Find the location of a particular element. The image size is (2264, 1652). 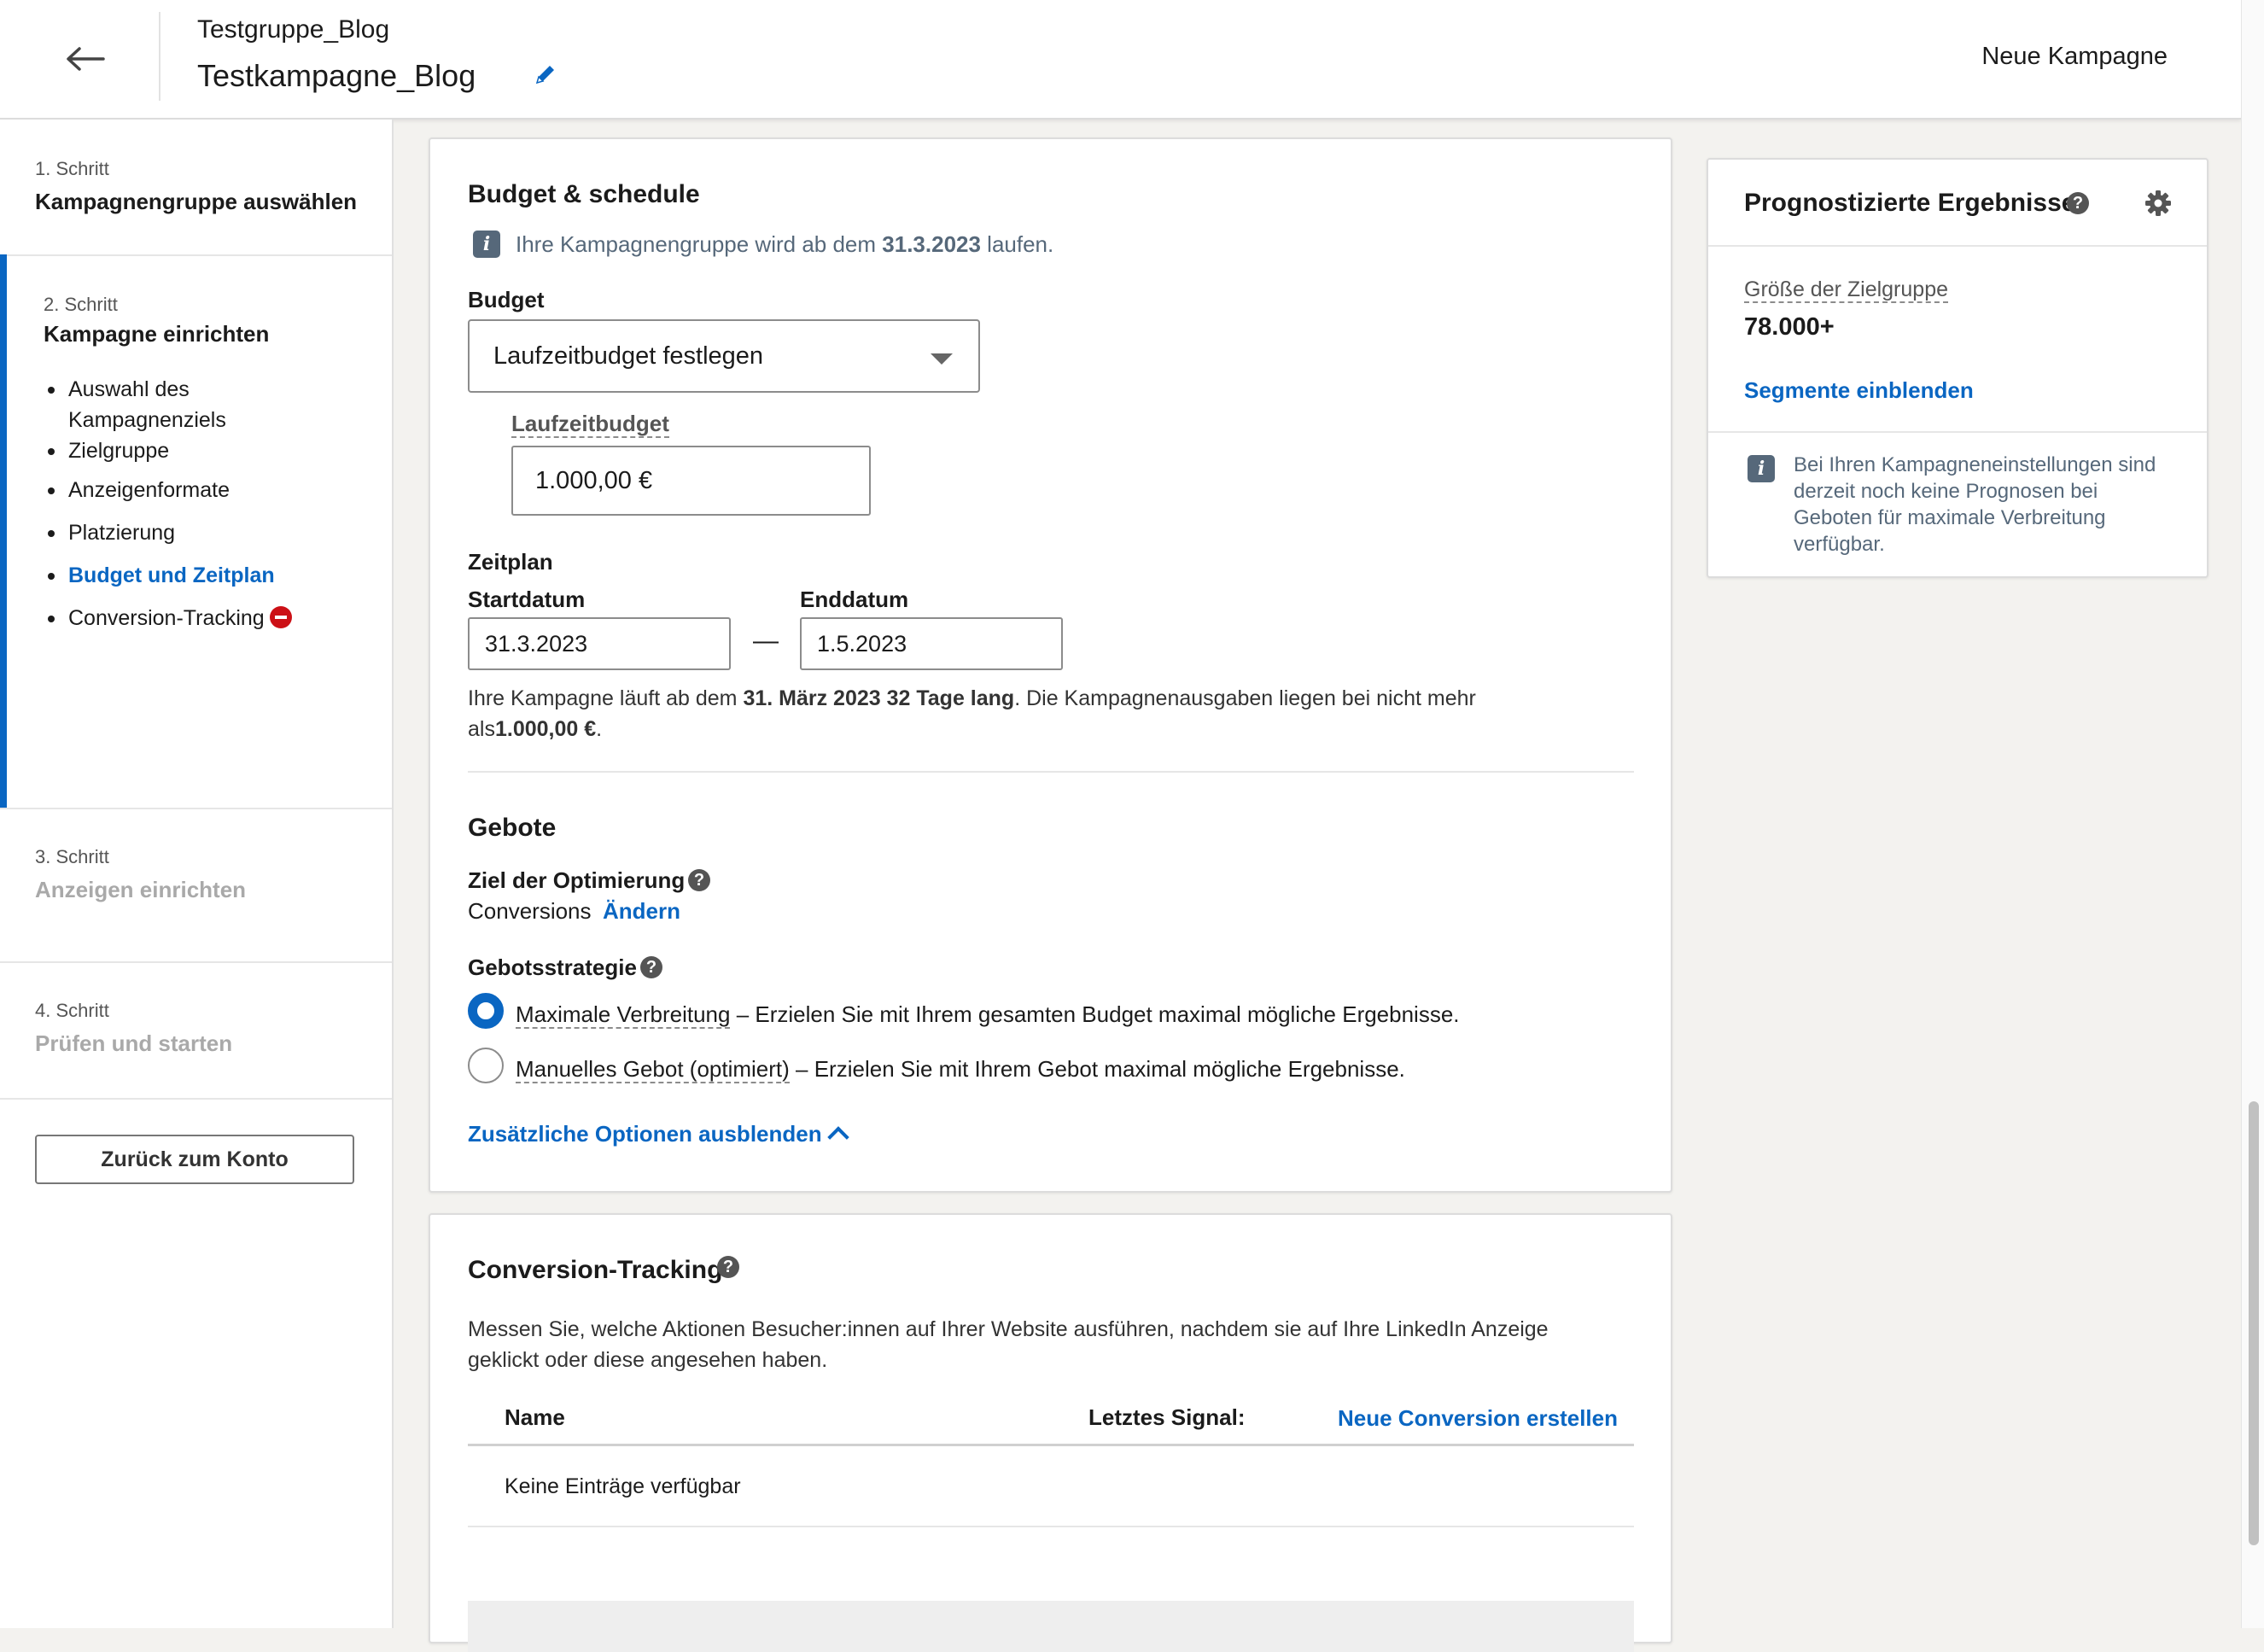

blocked-icon is located at coordinates (281, 617).